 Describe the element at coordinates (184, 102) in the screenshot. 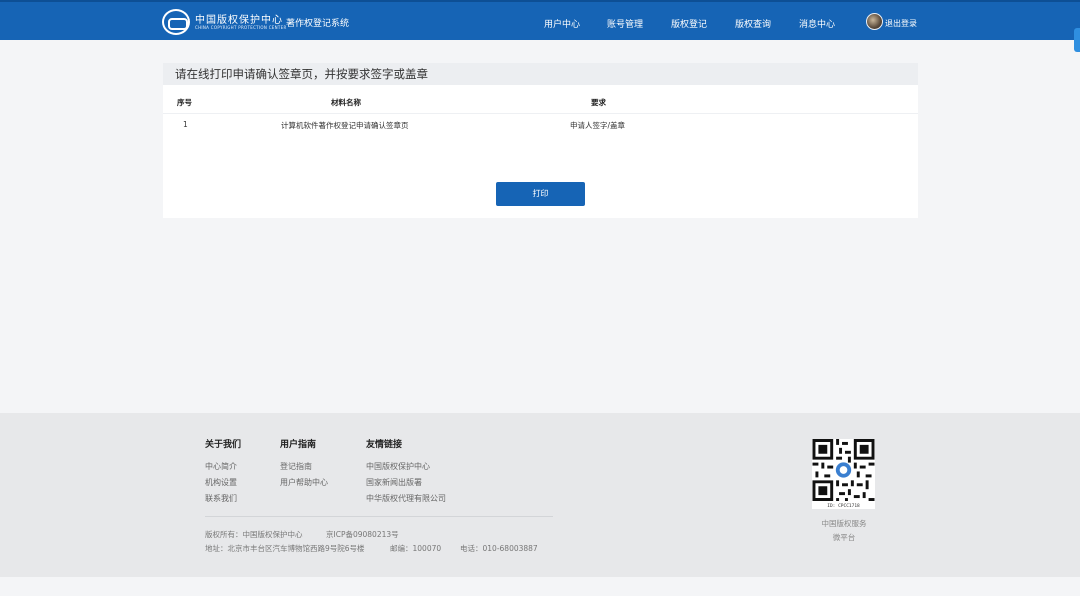

I see `column-header-index: 序号` at that location.